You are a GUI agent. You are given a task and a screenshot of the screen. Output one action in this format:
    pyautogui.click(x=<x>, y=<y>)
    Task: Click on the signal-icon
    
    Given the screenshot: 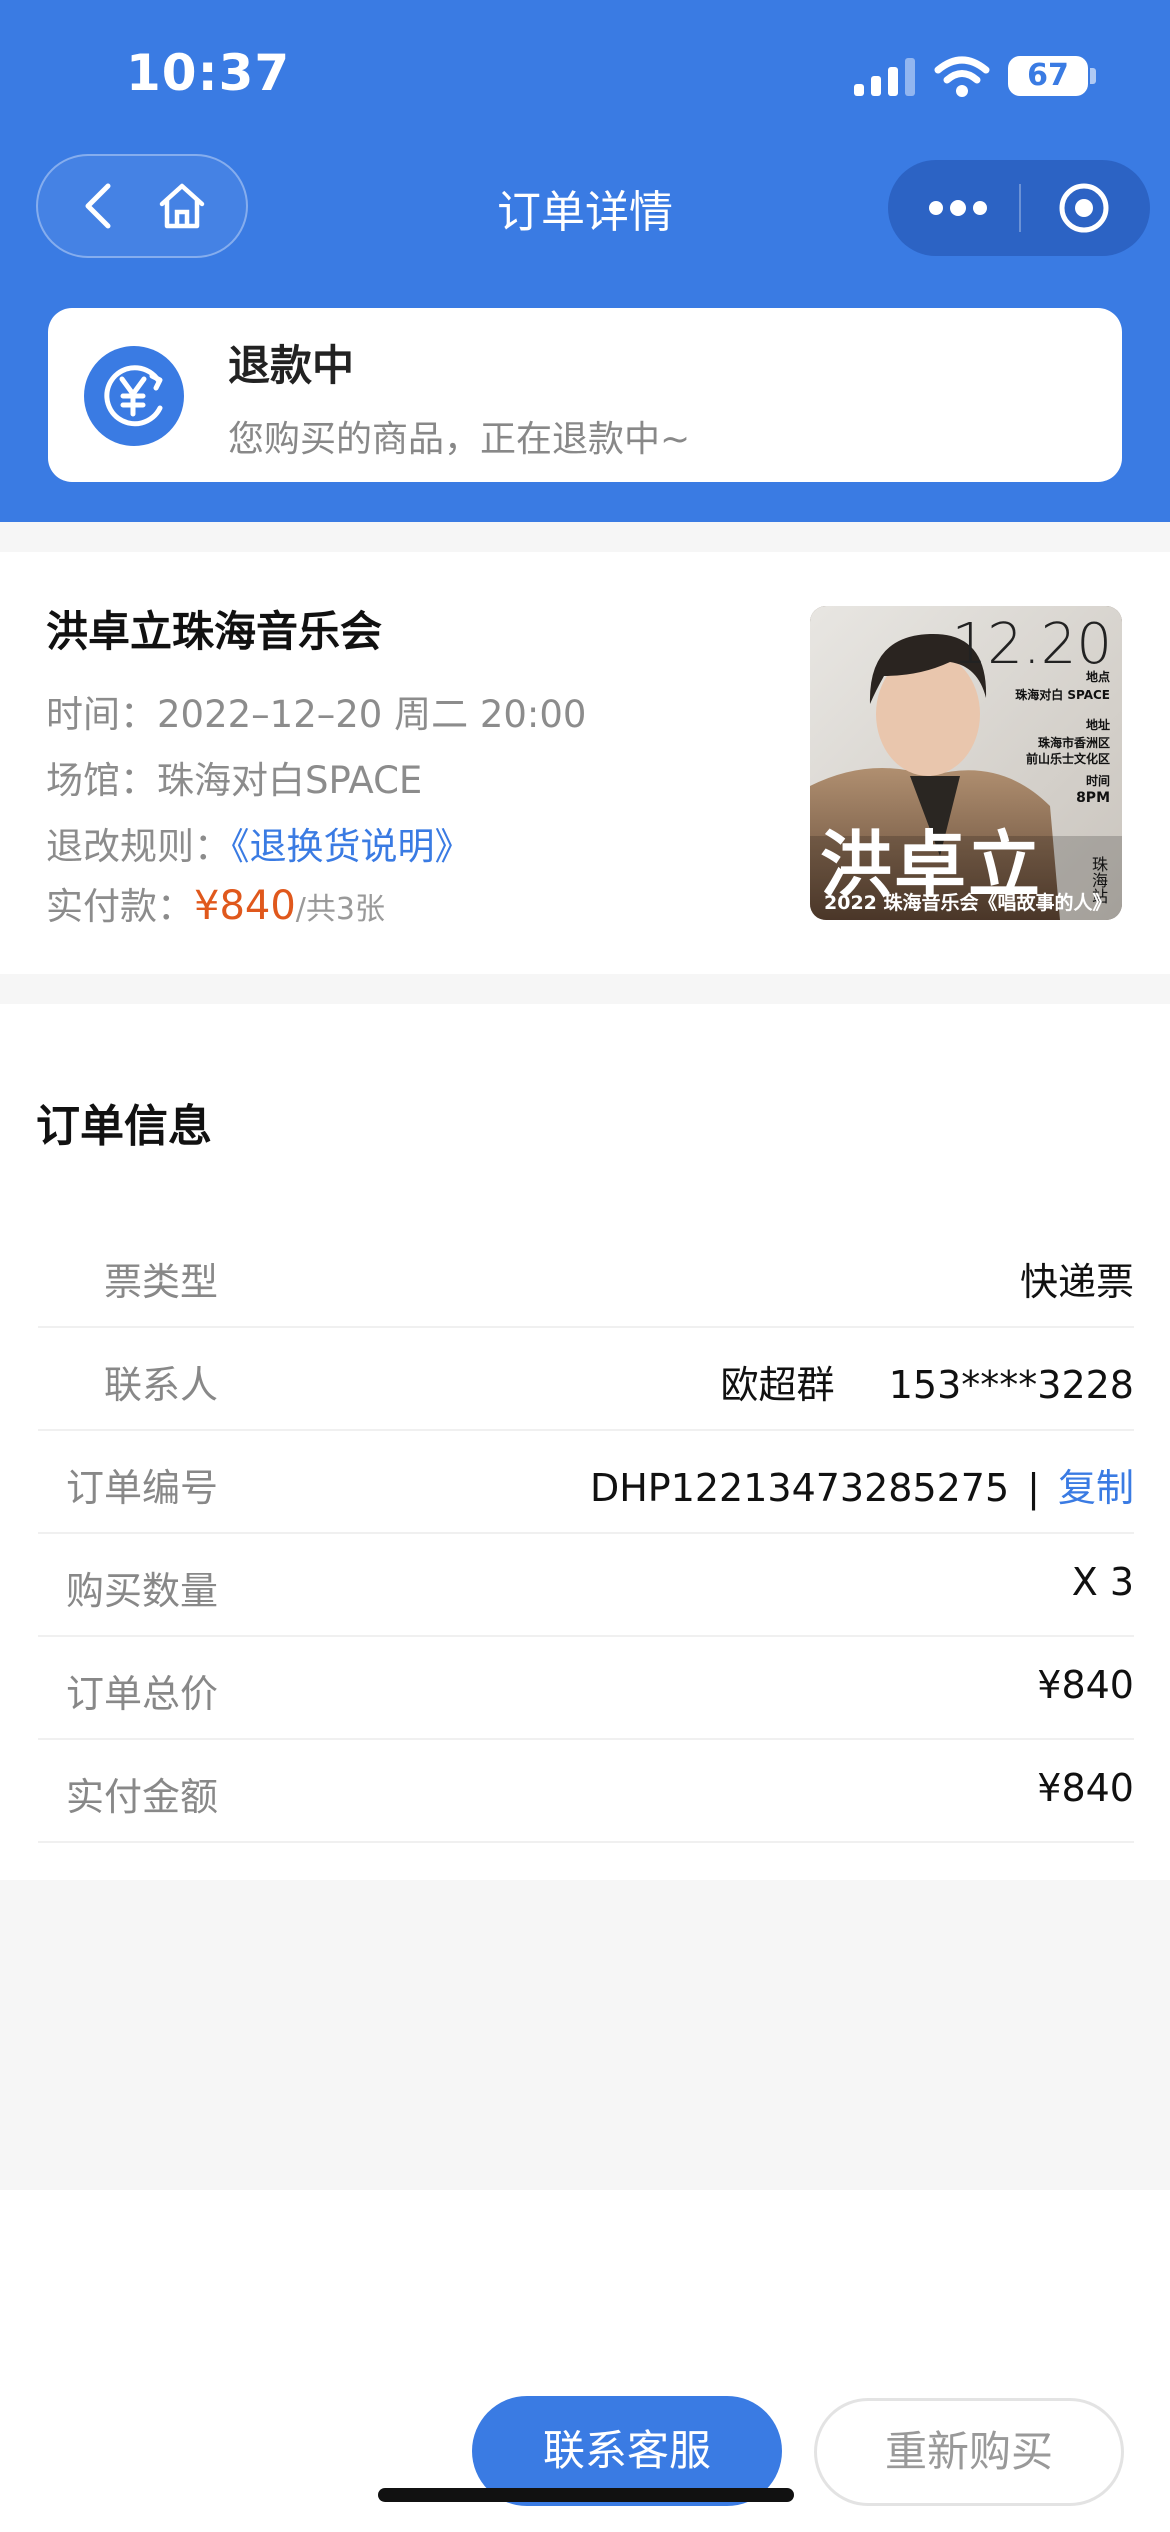 What is the action you would take?
    pyautogui.click(x=884, y=77)
    